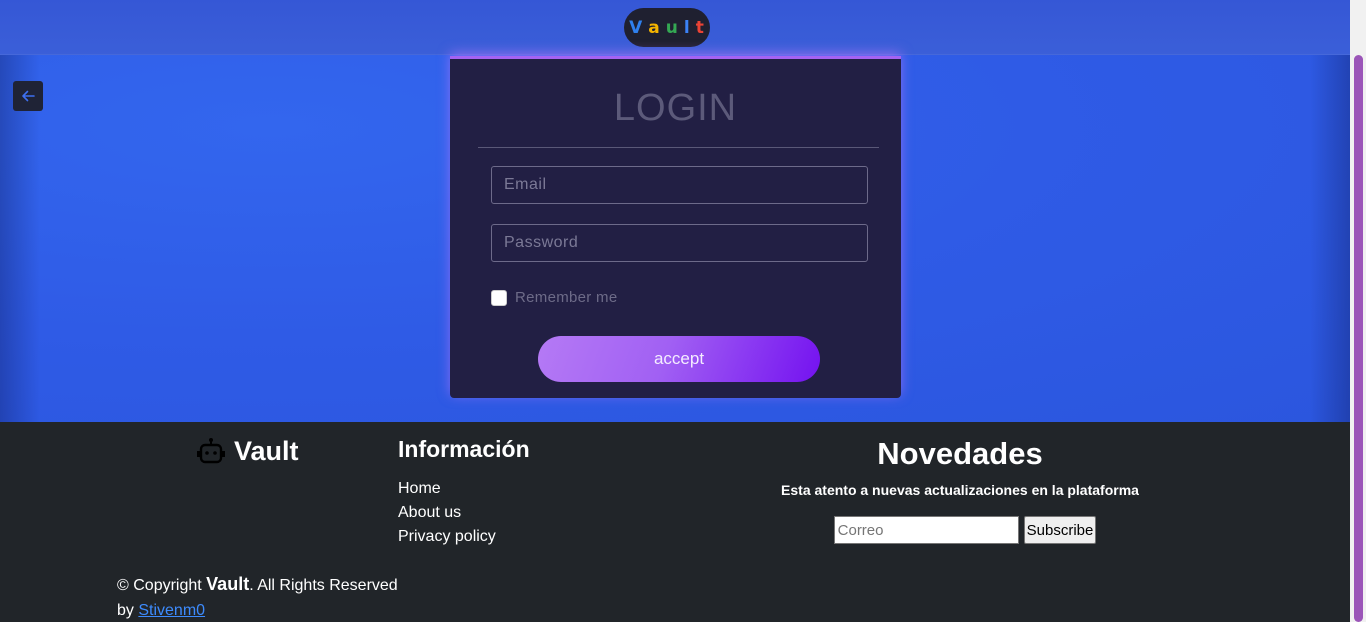 This screenshot has width=1366, height=622. What do you see at coordinates (960, 453) in the screenshot?
I see `news-title: Novedades` at bounding box center [960, 453].